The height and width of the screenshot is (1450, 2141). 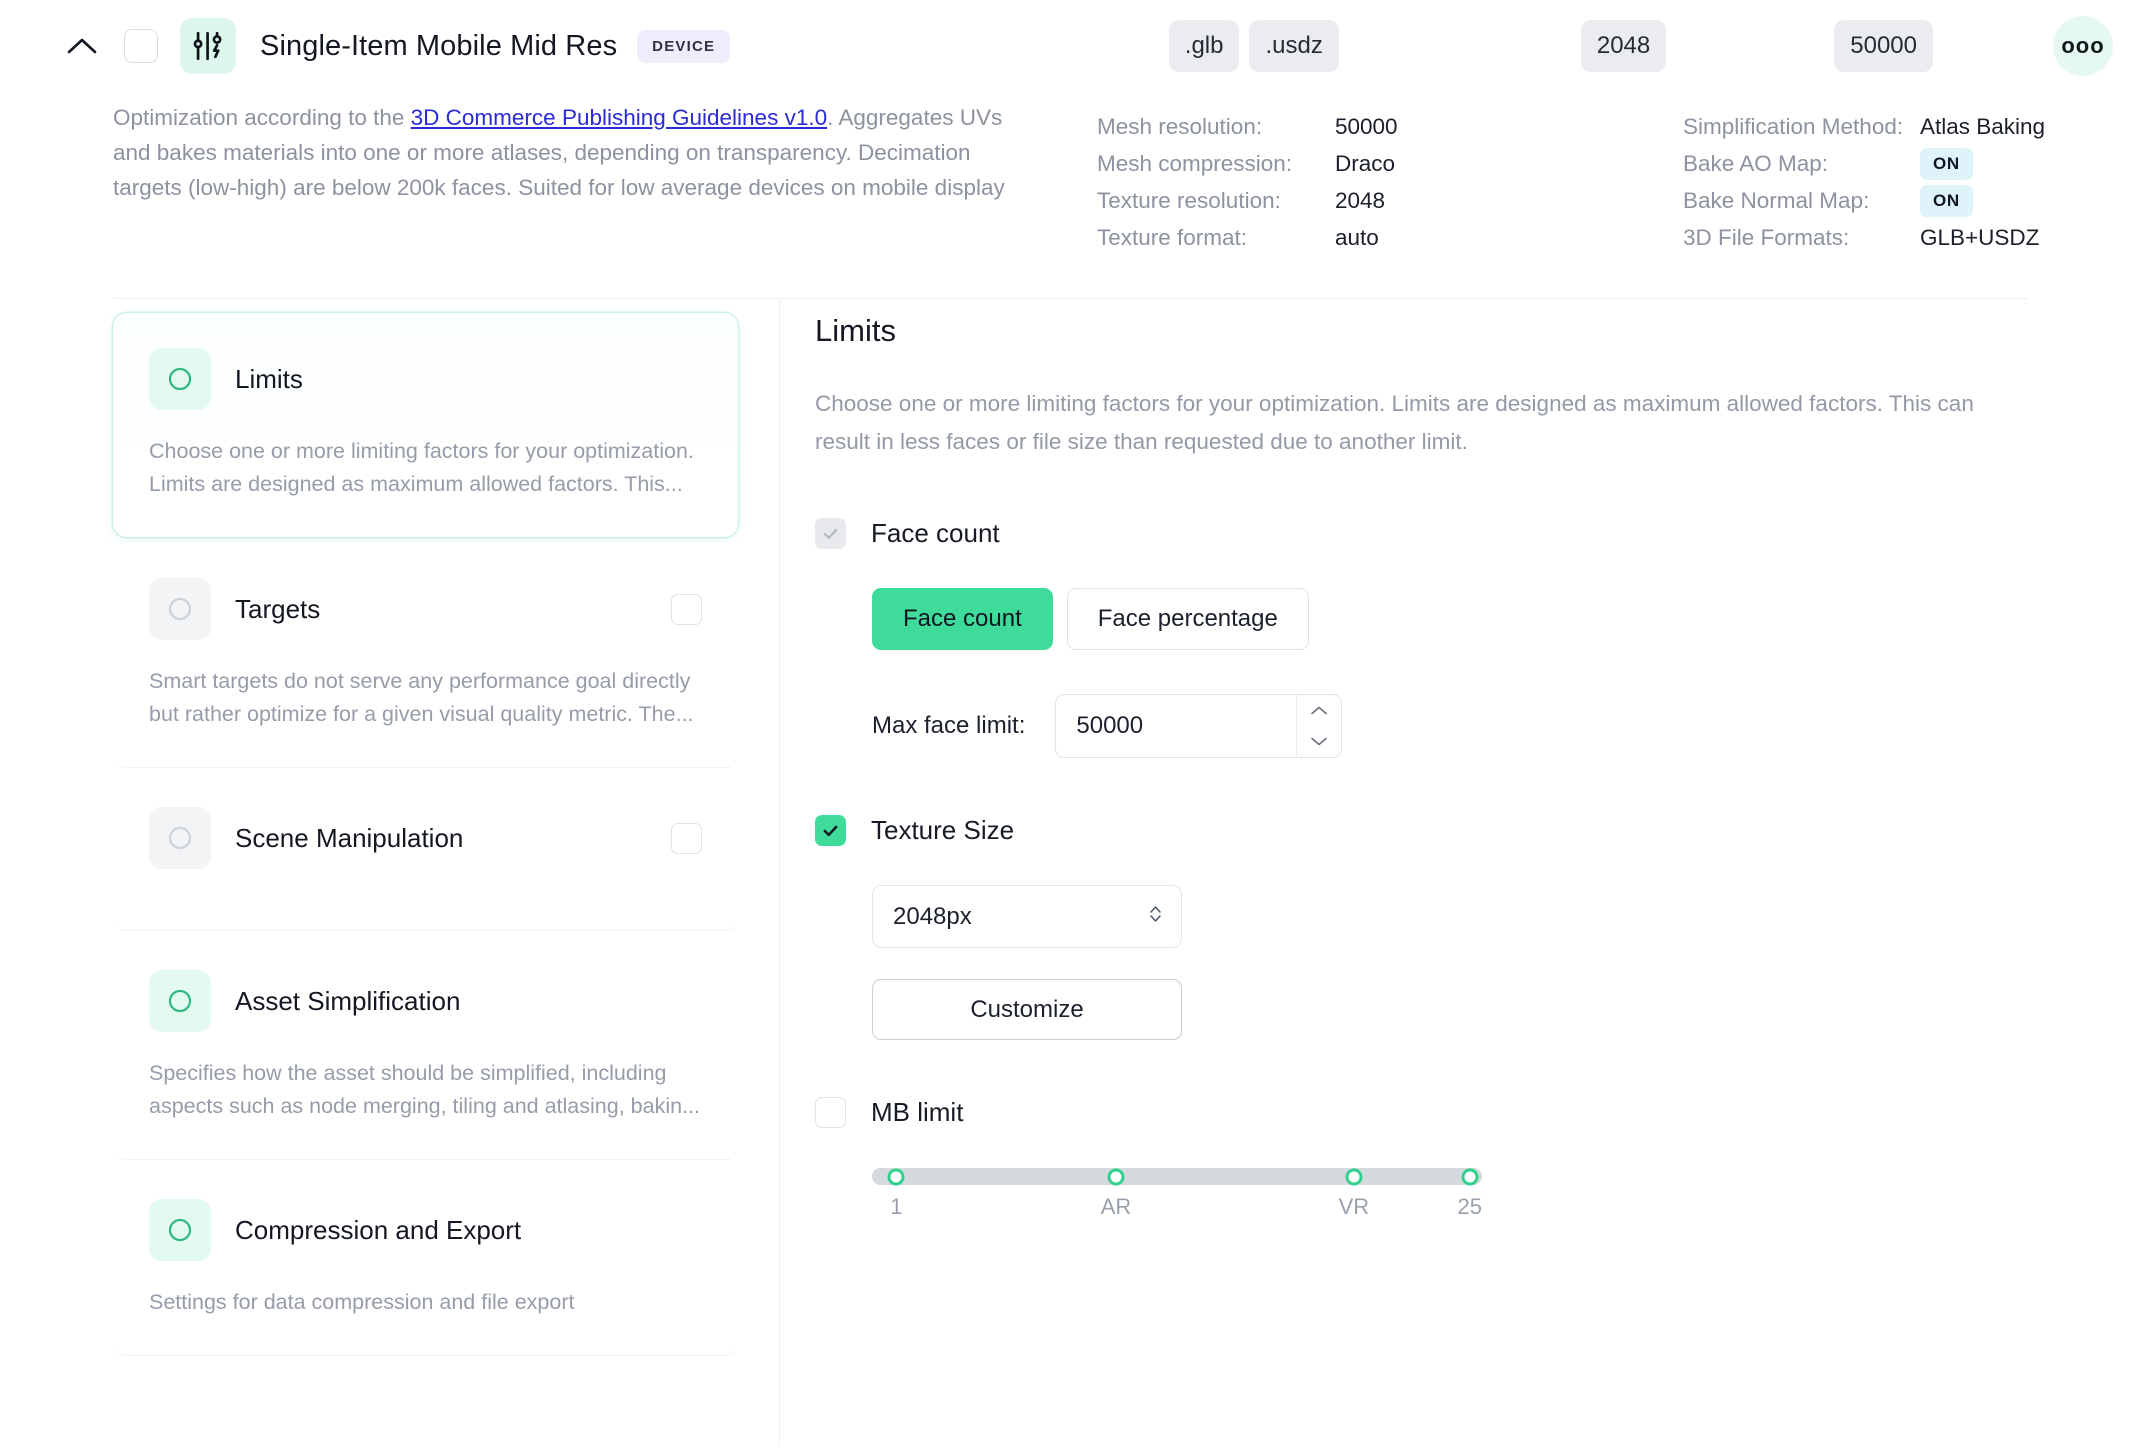 What do you see at coordinates (1155, 916) in the screenshot?
I see `chevron-updown-icon` at bounding box center [1155, 916].